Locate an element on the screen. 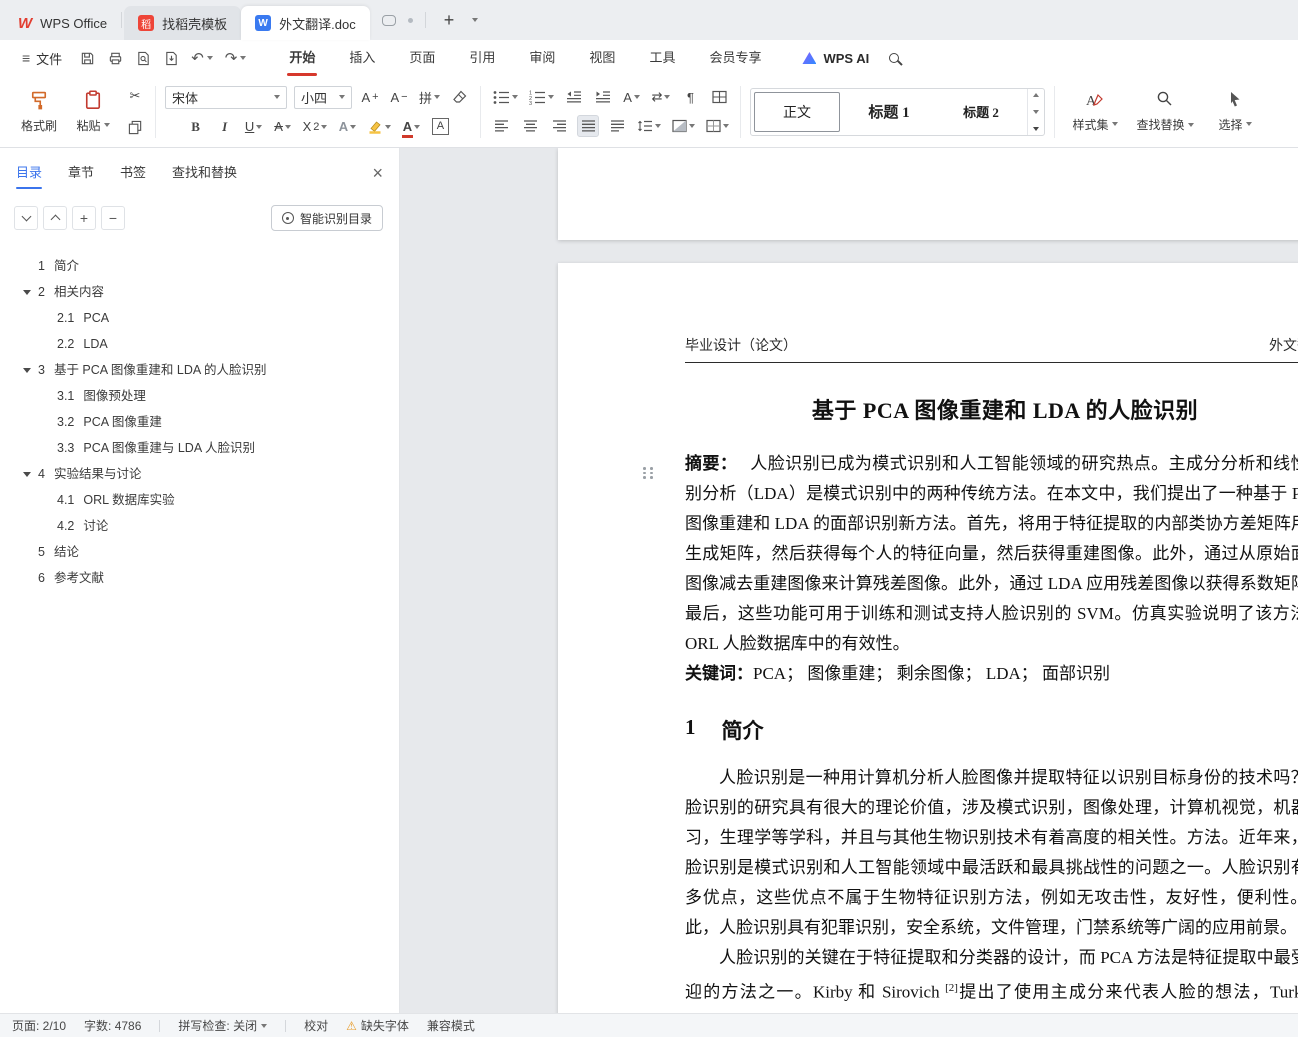 Image resolution: width=1298 pixels, height=1037 pixels. menu-tab-插入: 插入 is located at coordinates (362, 58).